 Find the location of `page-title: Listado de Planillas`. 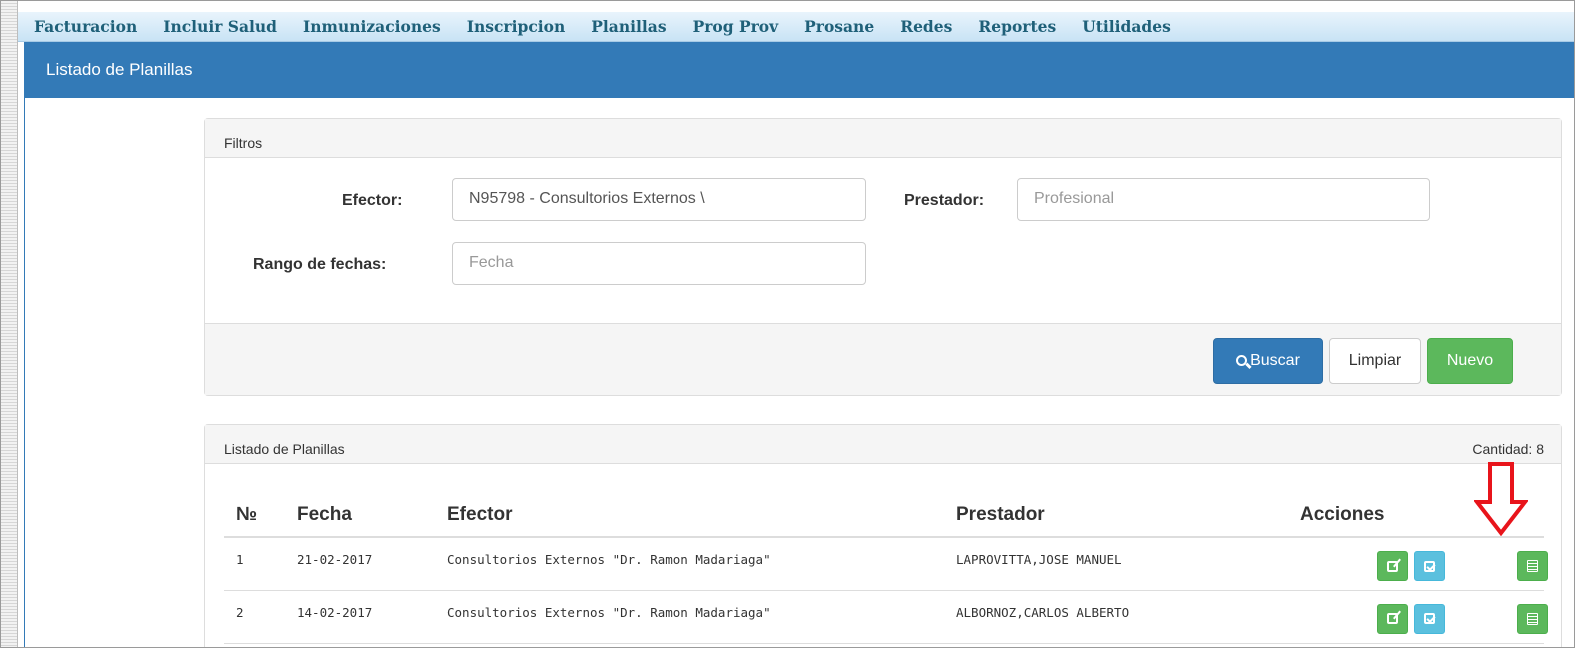

page-title: Listado de Planillas is located at coordinates (119, 69).